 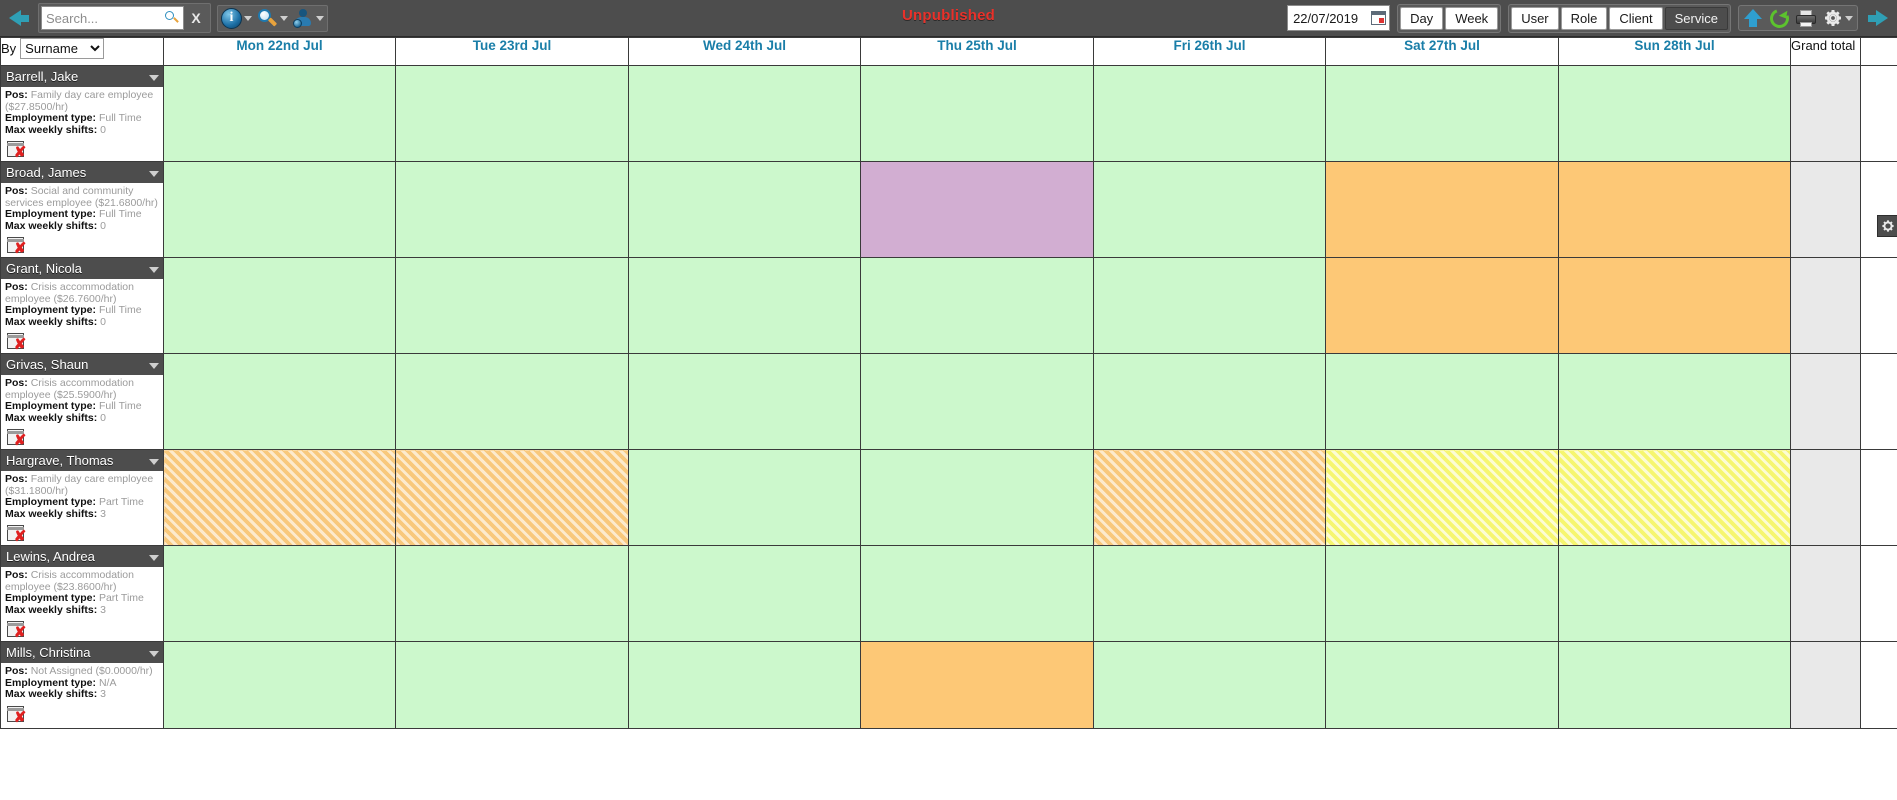 I want to click on calendar-icon, so click(x=1379, y=18).